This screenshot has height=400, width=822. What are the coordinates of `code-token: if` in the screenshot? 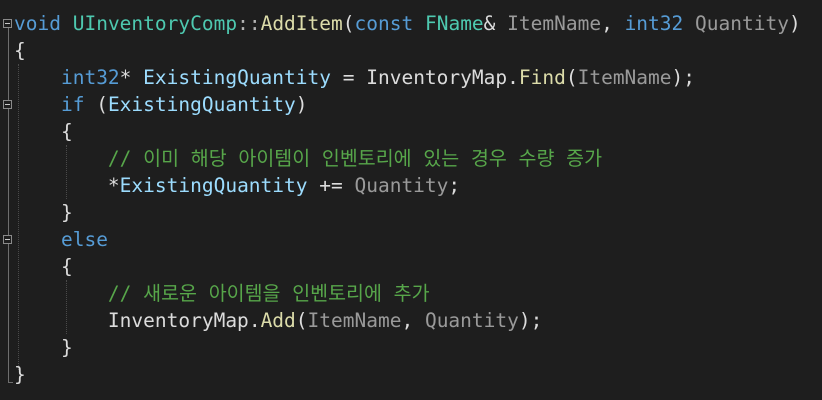 It's located at (72, 104).